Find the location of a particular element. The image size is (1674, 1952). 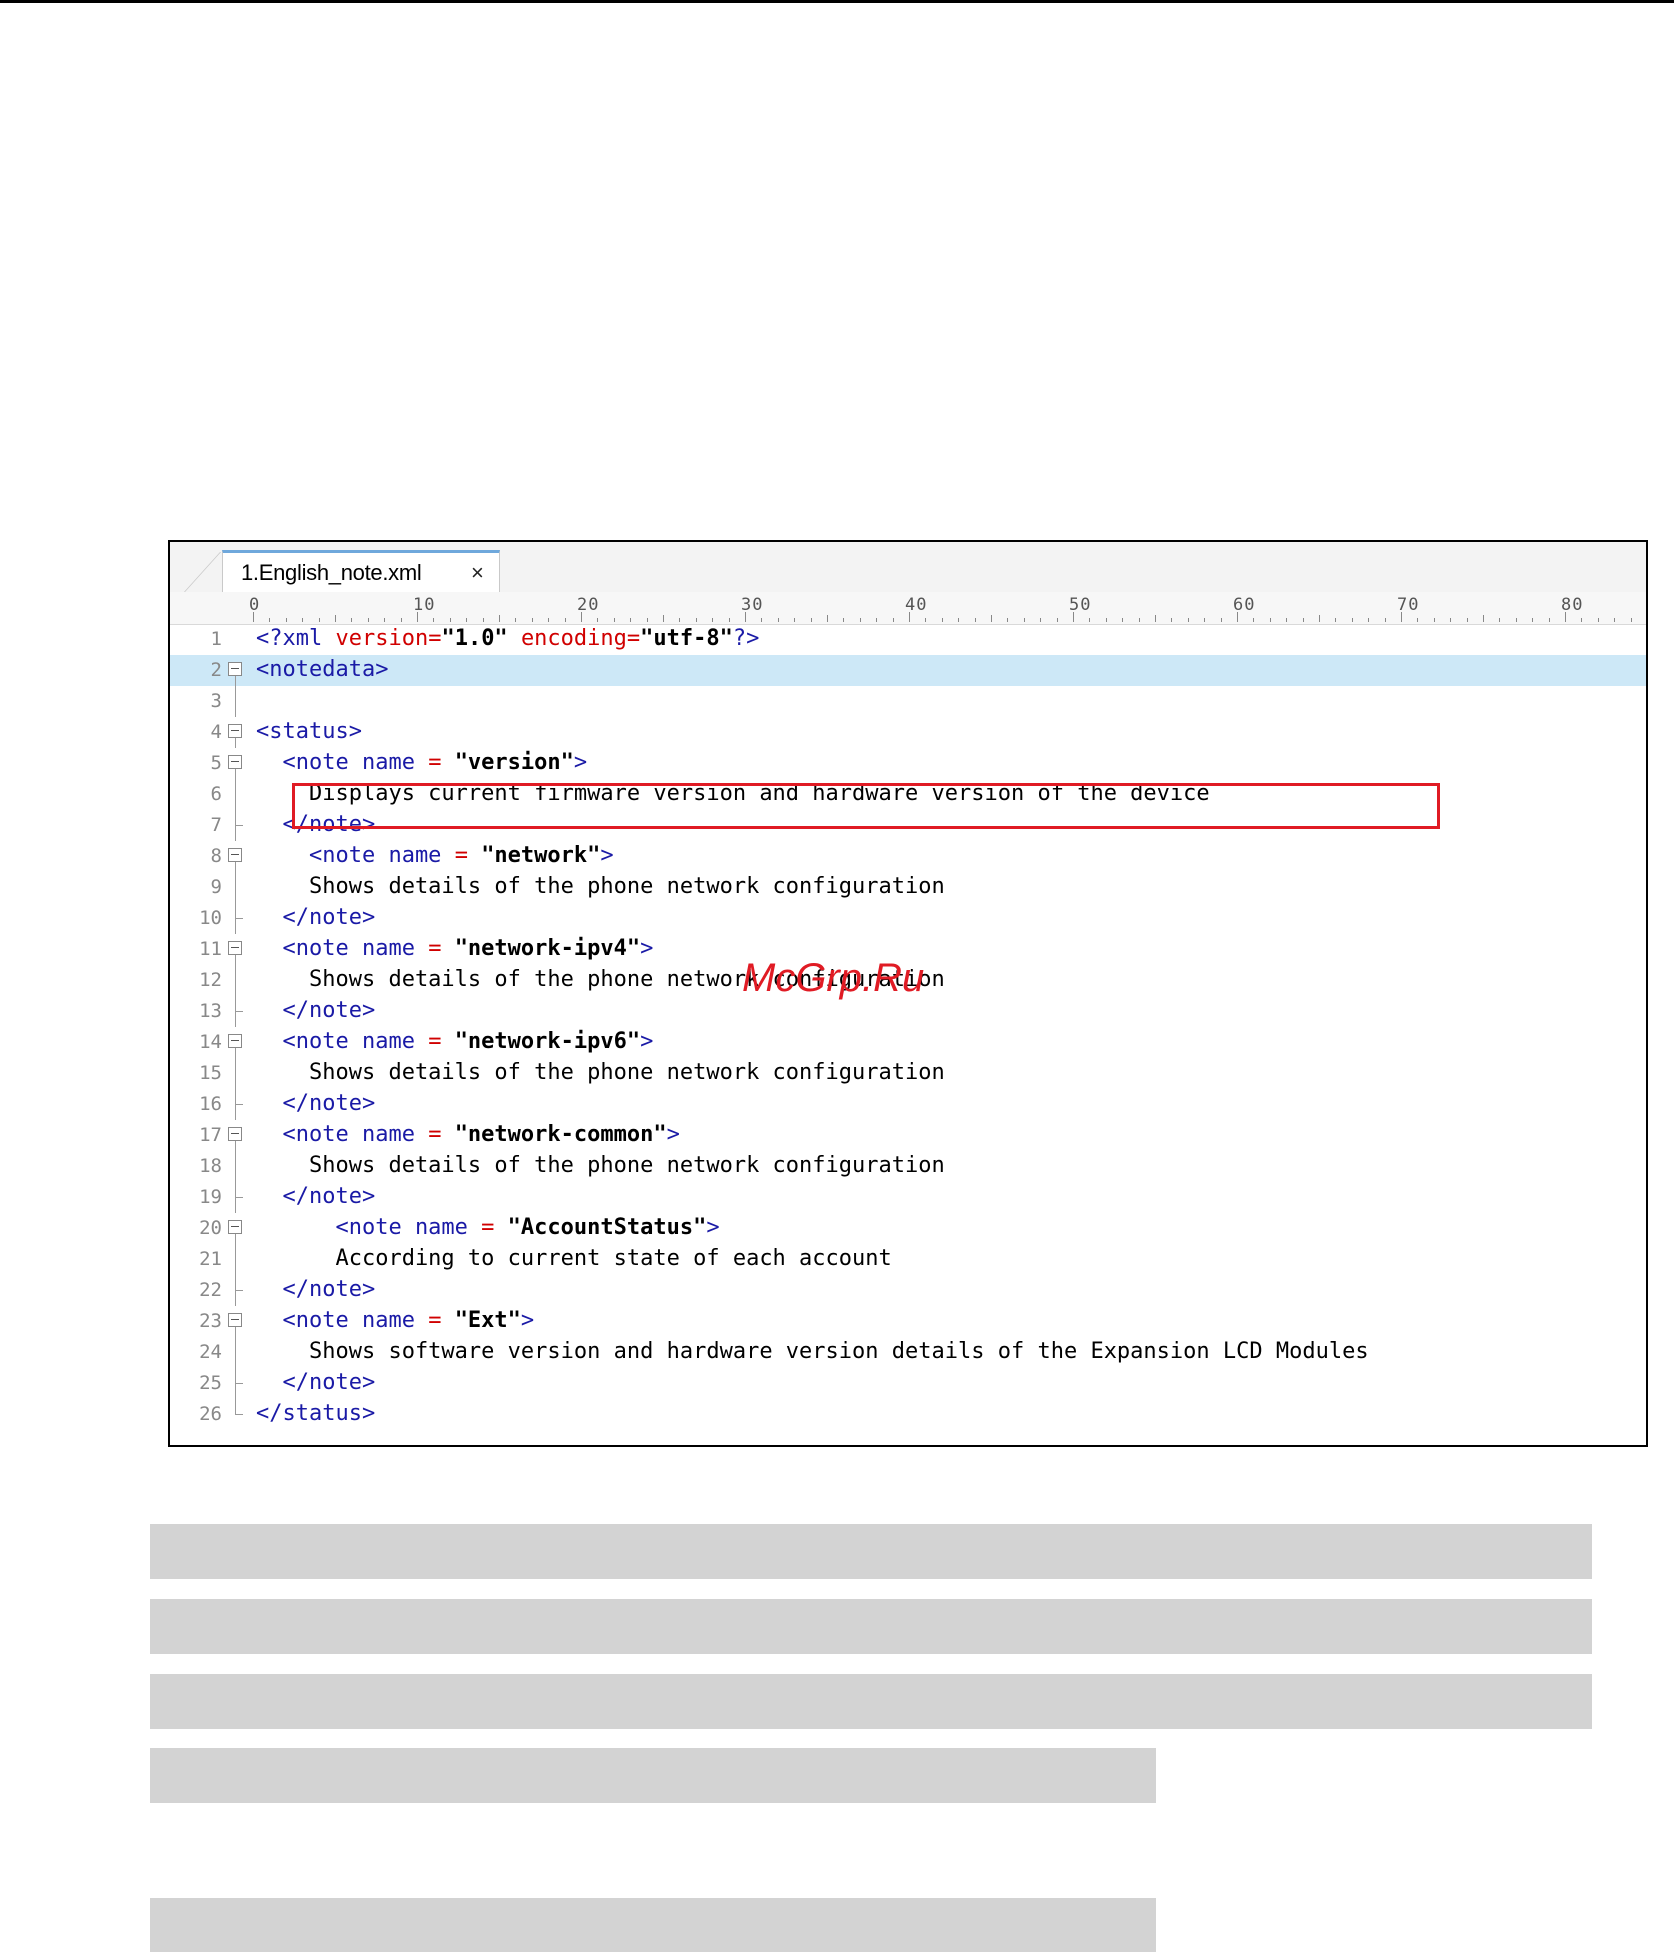

code-line: 20 <note name = "AccountStatus"> is located at coordinates (908, 1228).